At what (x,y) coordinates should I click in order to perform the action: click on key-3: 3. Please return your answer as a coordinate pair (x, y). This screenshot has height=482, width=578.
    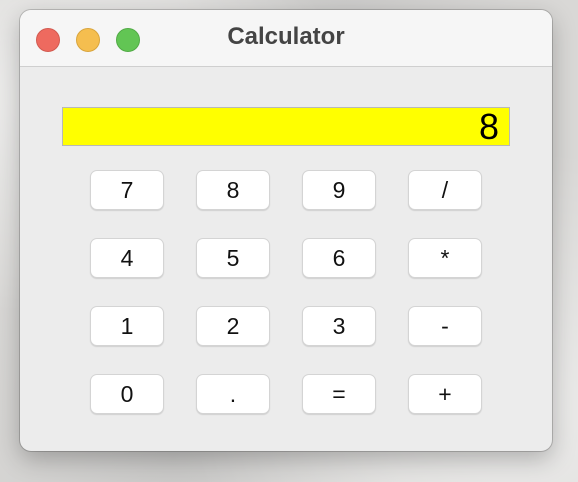
    Looking at the image, I should click on (339, 326).